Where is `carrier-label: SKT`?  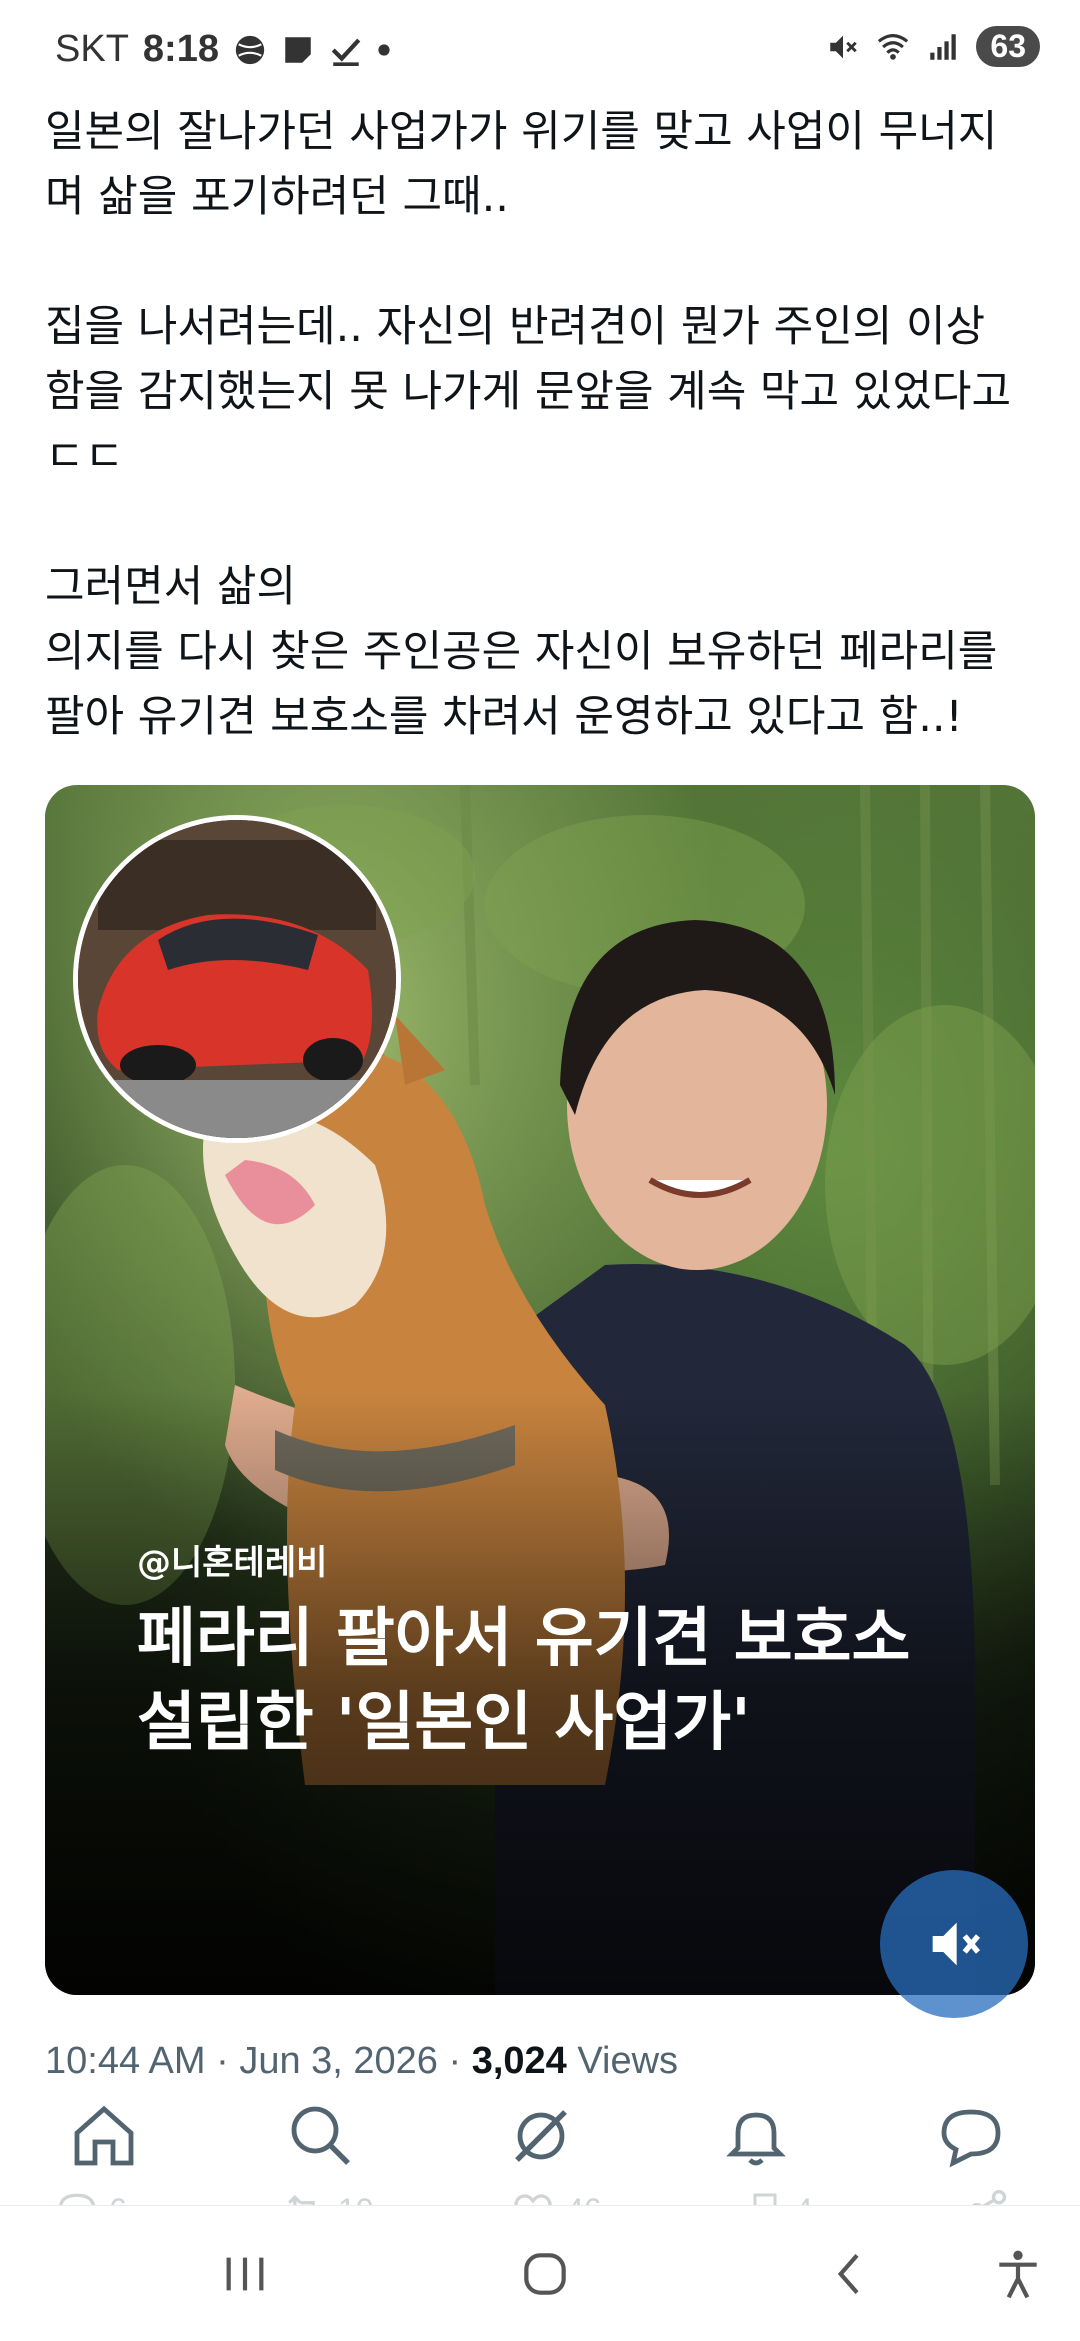 carrier-label: SKT is located at coordinates (92, 49).